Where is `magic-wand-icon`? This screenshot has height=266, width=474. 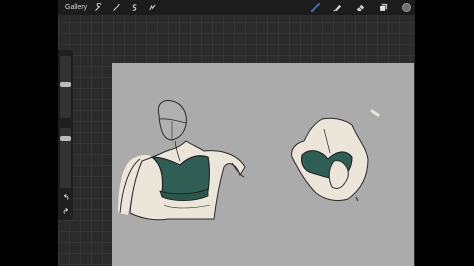 magic-wand-icon is located at coordinates (116, 7).